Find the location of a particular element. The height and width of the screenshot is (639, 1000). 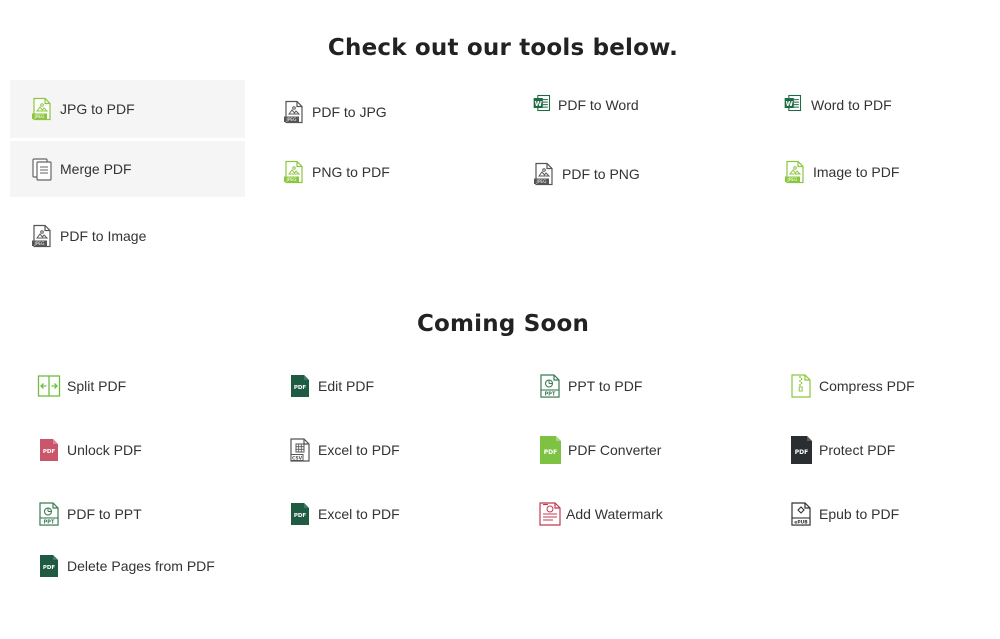

tools-heading: Check out our tools below. is located at coordinates (503, 48).